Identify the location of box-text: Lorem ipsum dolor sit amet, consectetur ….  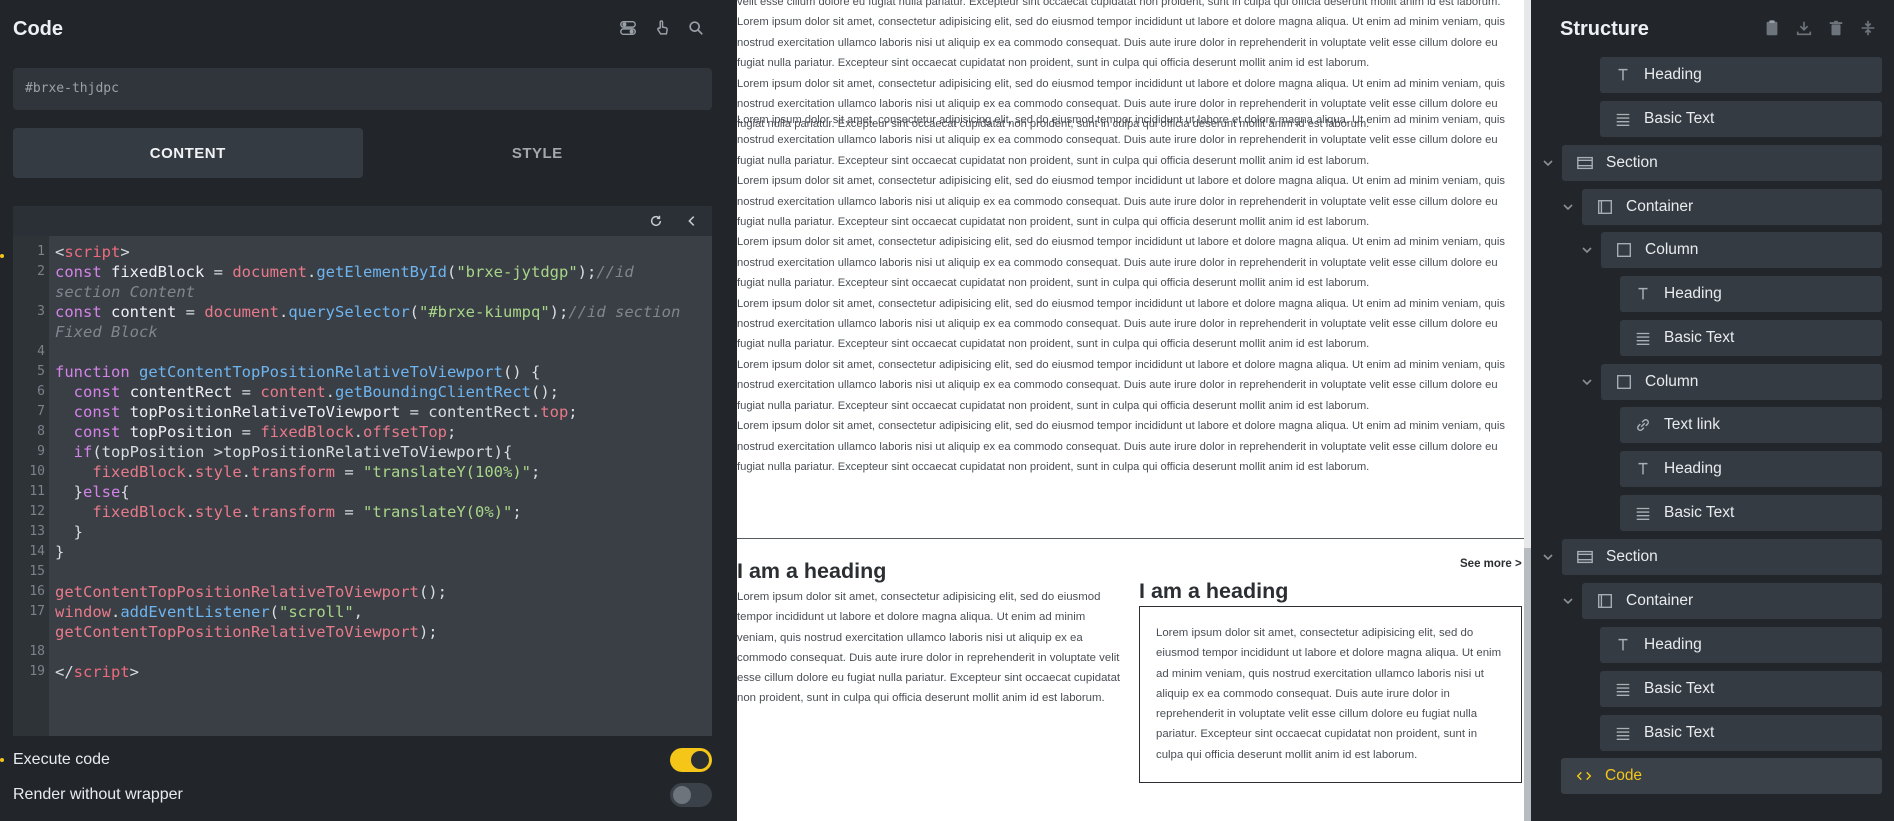
(1329, 694).